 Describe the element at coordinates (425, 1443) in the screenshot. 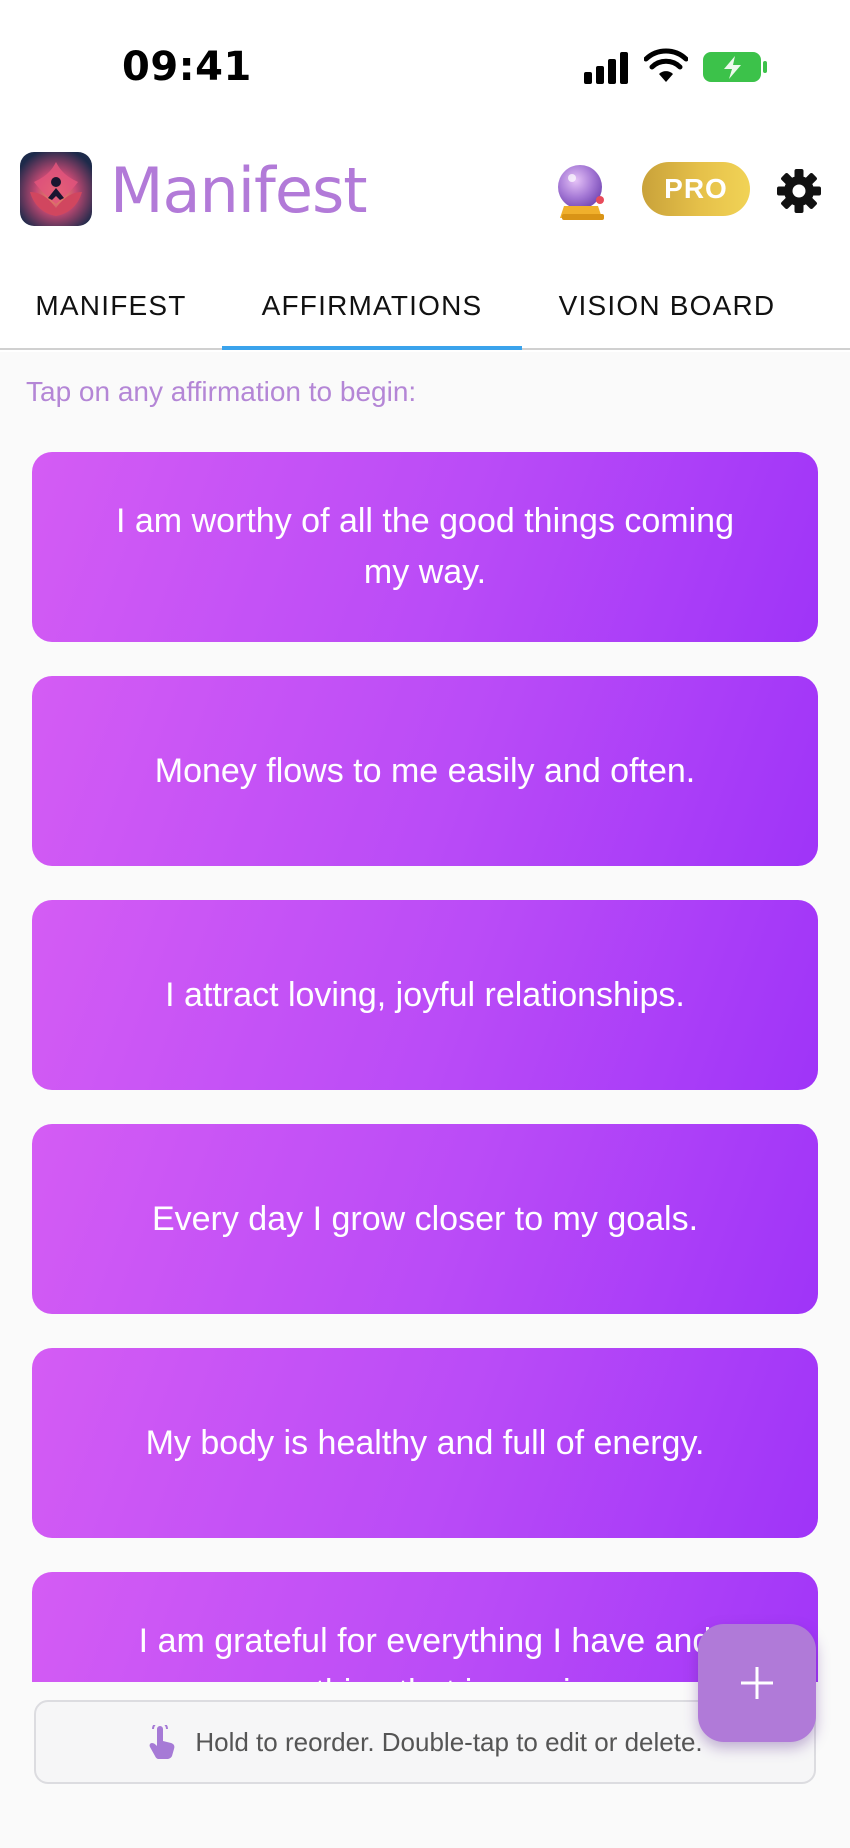

I see `affirmation-card: My body is healthy and full of energy.` at that location.